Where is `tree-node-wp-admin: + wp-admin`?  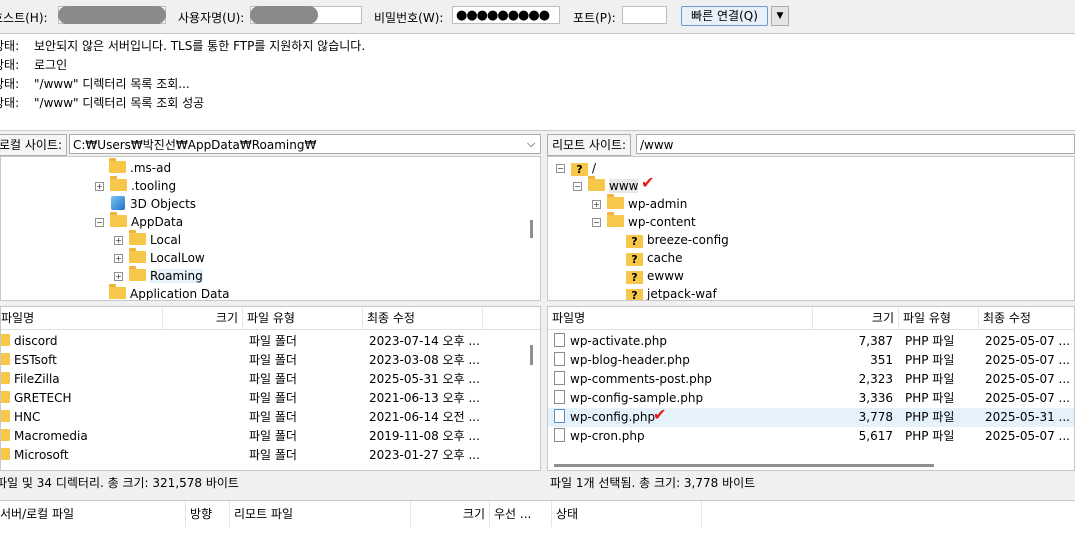
tree-node-wp-admin: + wp-admin is located at coordinates (639, 203).